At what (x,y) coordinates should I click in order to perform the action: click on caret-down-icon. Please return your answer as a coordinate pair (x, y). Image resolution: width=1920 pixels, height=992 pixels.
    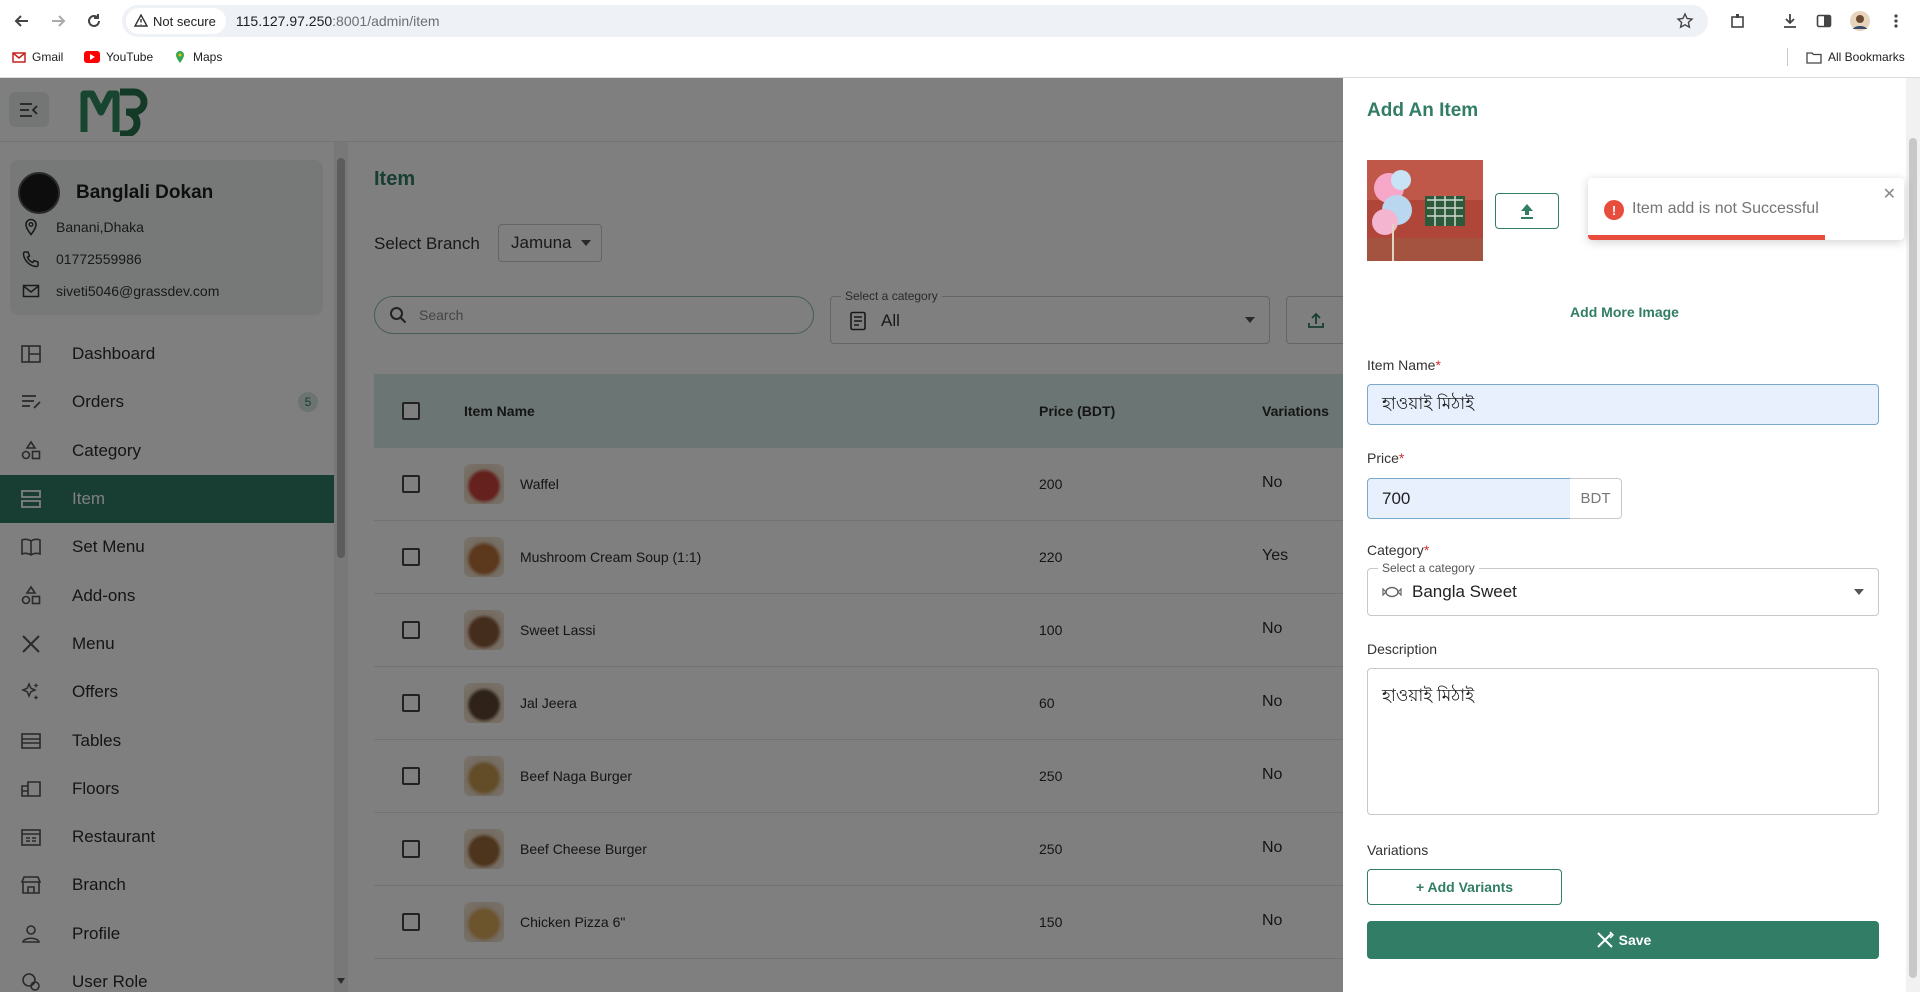
    Looking at the image, I should click on (1859, 592).